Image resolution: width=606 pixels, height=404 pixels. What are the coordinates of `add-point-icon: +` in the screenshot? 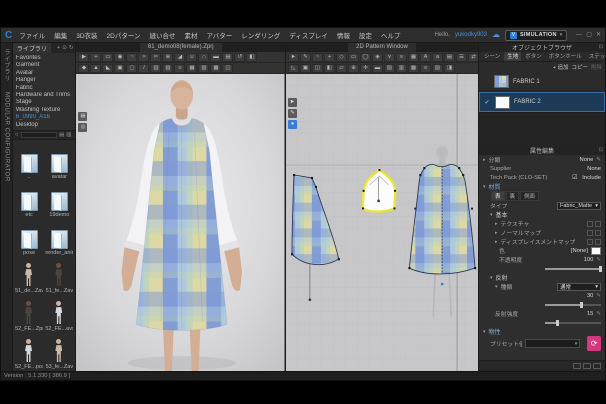 It's located at (329, 57).